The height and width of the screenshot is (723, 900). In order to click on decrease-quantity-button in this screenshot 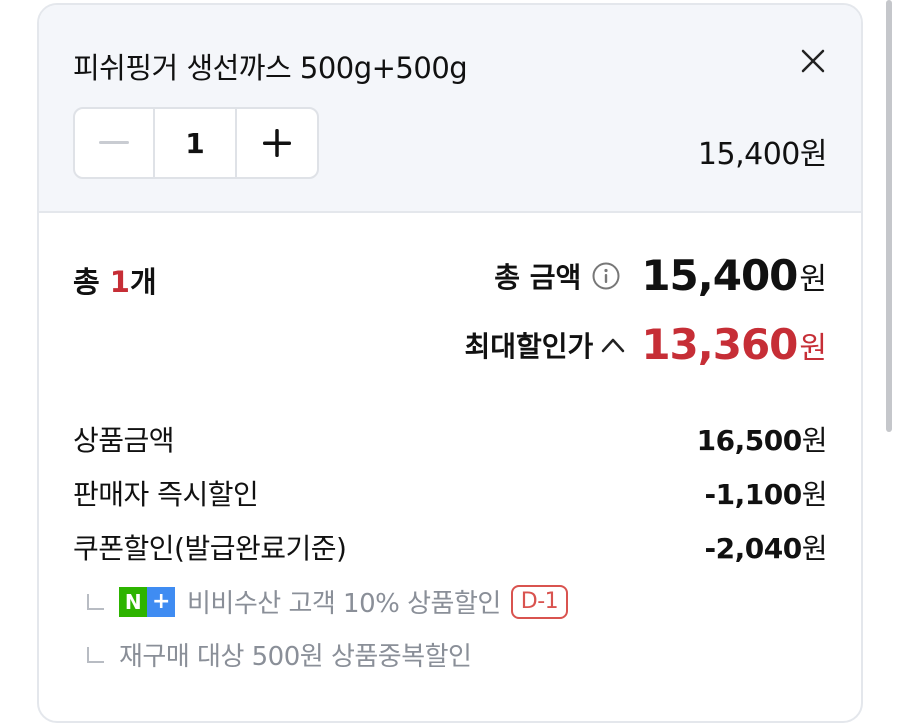, I will do `click(115, 143)`.